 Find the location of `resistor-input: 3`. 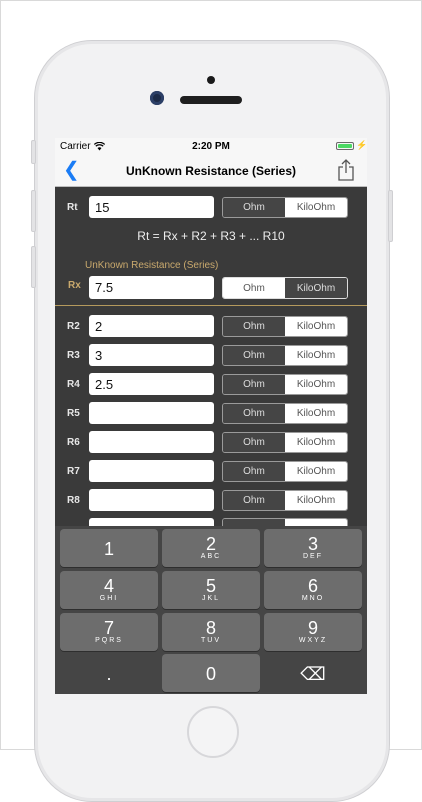

resistor-input: 3 is located at coordinates (151, 355).